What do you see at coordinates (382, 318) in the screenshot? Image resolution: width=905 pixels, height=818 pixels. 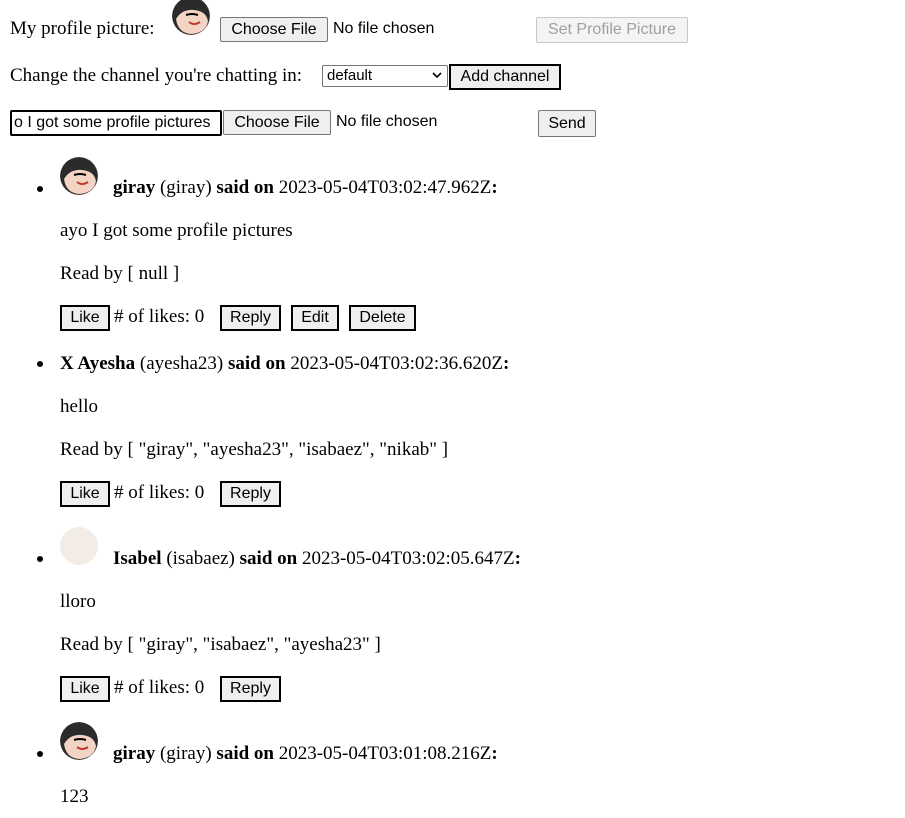 I see `delete-button: Delete` at bounding box center [382, 318].